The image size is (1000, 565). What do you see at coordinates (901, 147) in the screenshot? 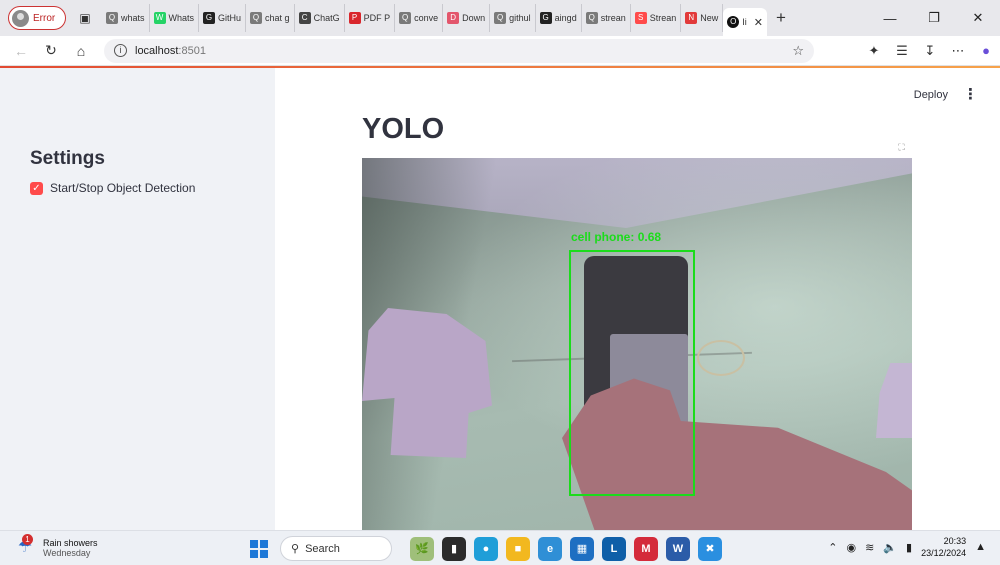
I see `fullscreen-icon: ⛶` at bounding box center [901, 147].